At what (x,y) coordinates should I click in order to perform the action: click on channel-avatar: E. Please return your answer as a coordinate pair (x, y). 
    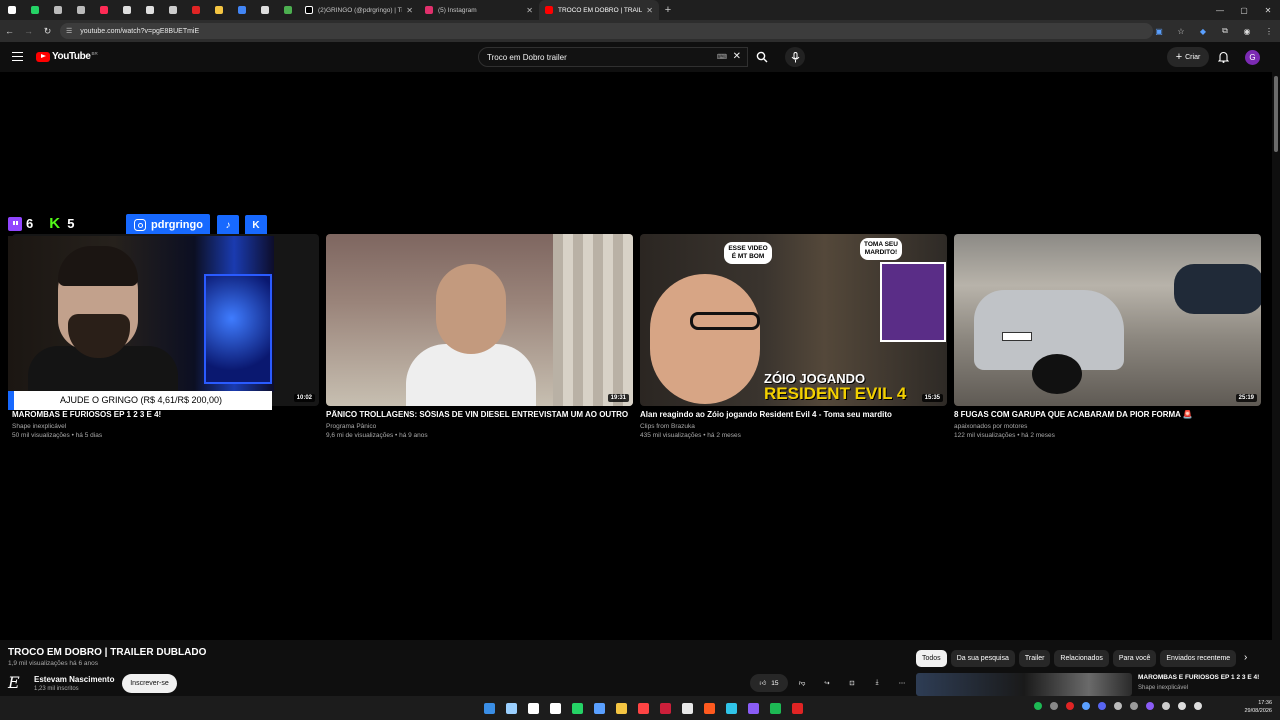
    Looking at the image, I should click on (17, 683).